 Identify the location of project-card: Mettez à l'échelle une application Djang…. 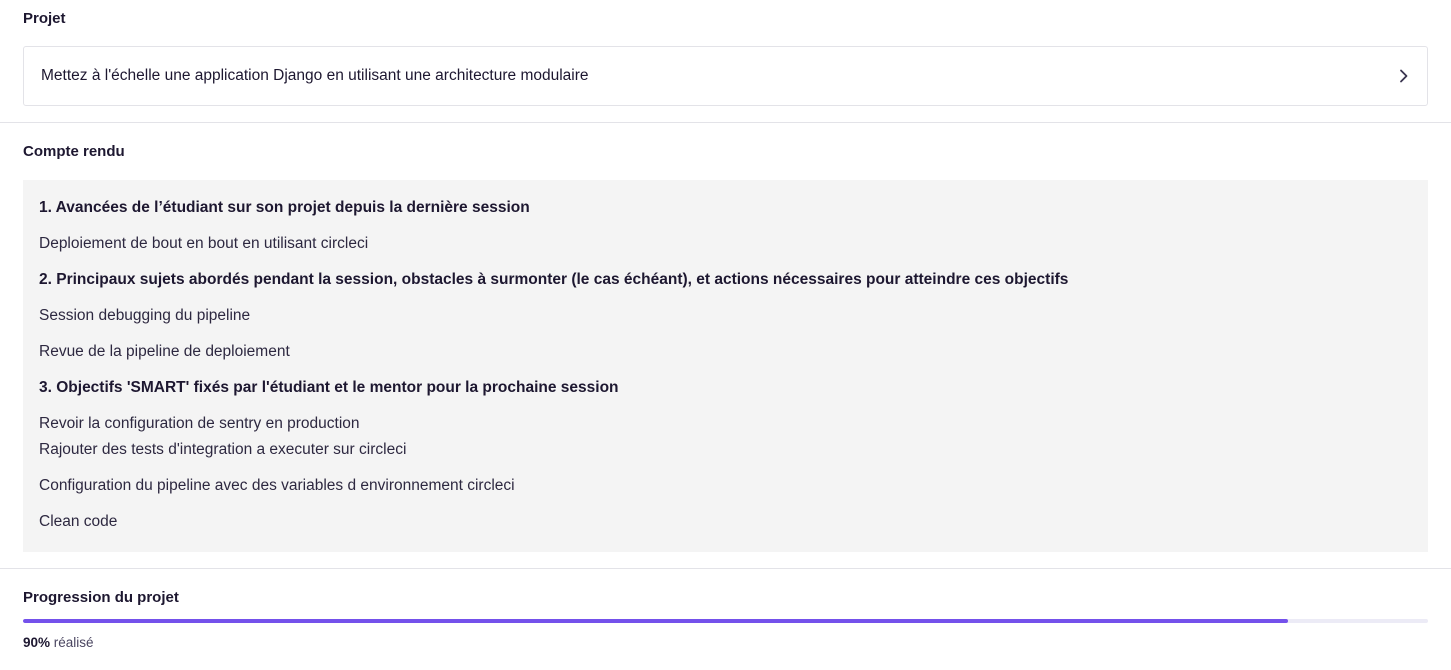
(725, 76).